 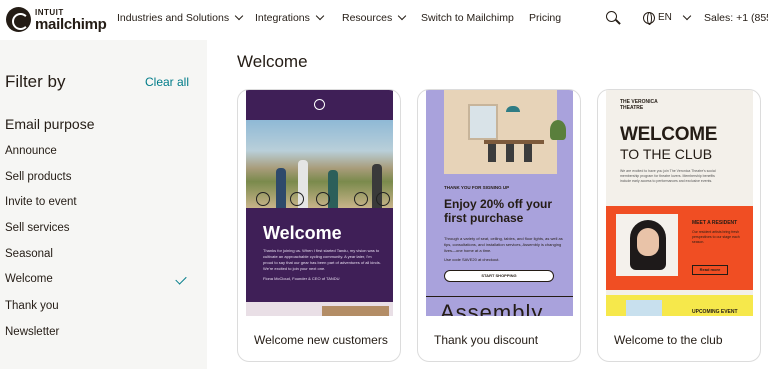 I want to click on search-icon, so click(x=613, y=18).